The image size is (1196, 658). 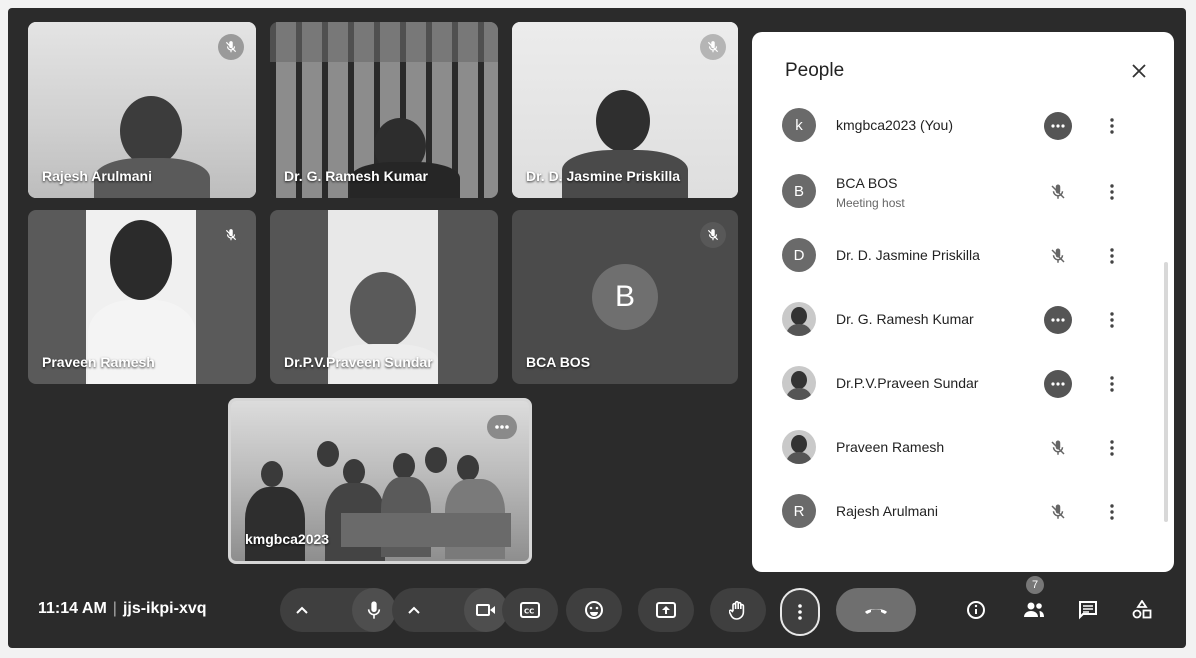 What do you see at coordinates (815, 70) in the screenshot?
I see `panel-title: People` at bounding box center [815, 70].